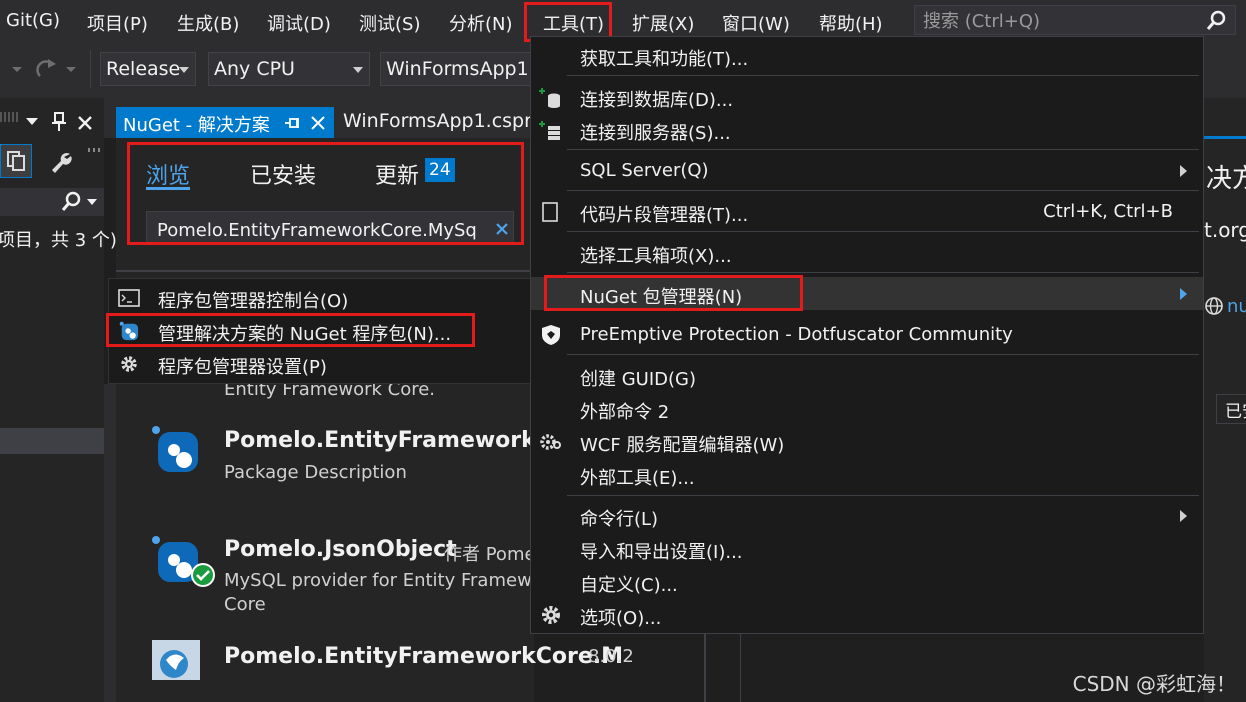 The height and width of the screenshot is (702, 1246). Describe the element at coordinates (867, 375) in the screenshot. I see `tools-item-create-guid: 创建 GUID(G)` at that location.